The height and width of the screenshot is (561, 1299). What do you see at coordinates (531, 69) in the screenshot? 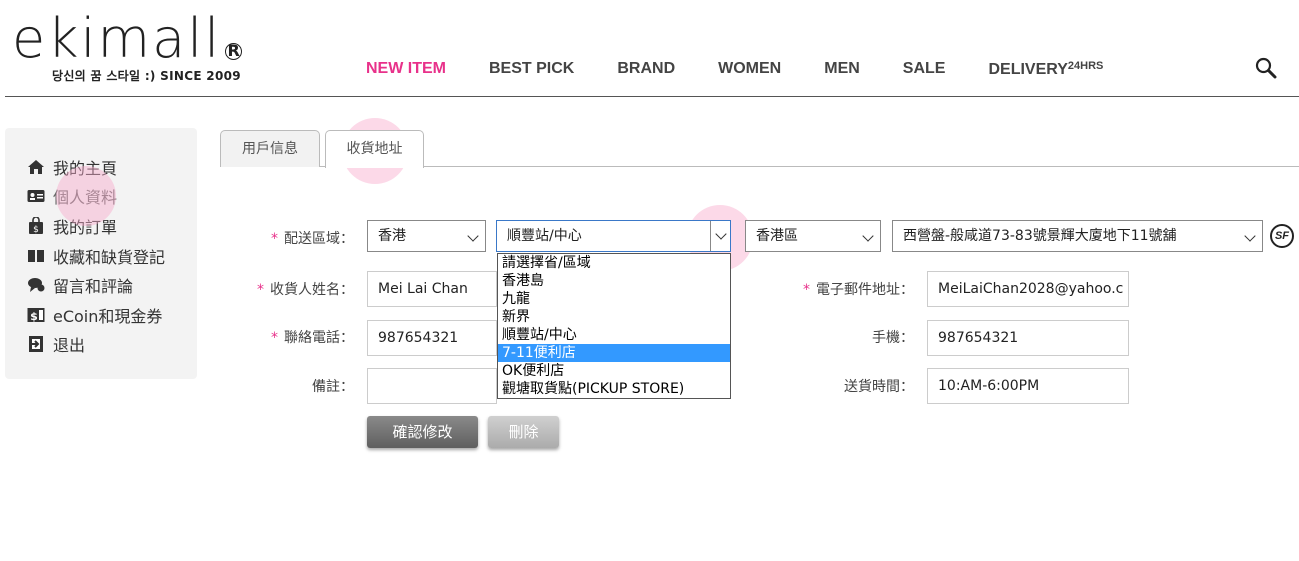
I see `nav-best-pick: BEST PICK` at bounding box center [531, 69].